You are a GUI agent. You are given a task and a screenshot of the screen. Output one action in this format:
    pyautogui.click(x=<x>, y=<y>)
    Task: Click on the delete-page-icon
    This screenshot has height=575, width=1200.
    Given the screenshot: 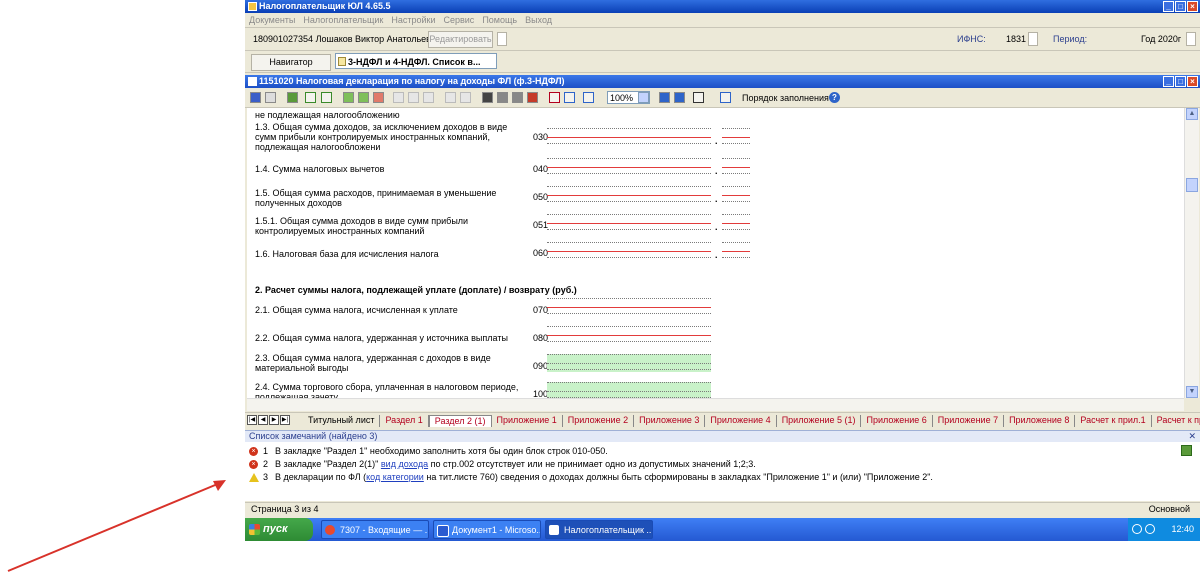 What is the action you would take?
    pyautogui.click(x=378, y=97)
    